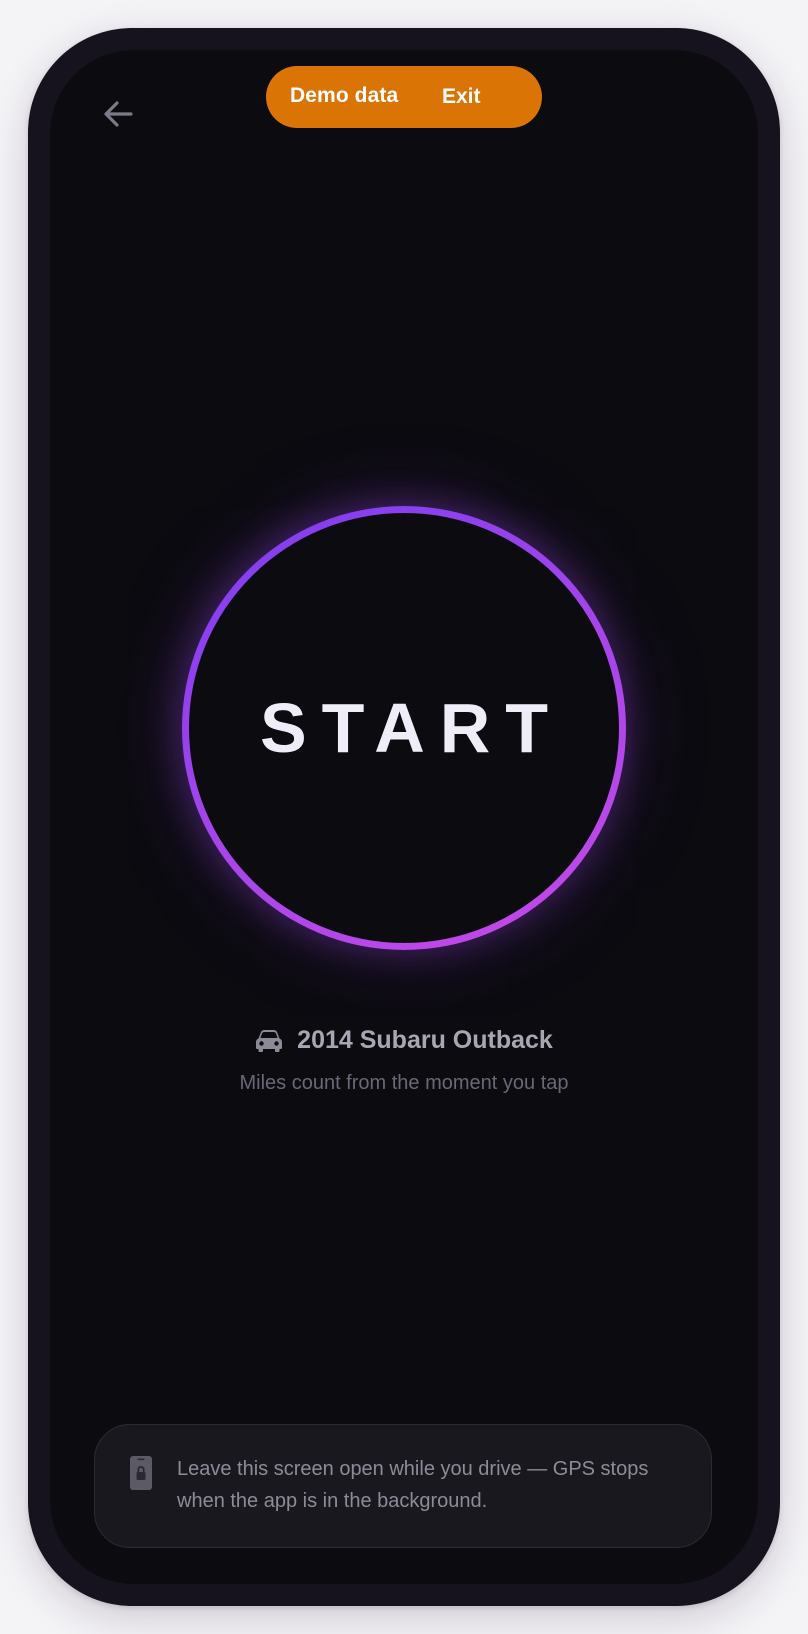 The image size is (808, 1634). I want to click on car-icon, so click(269, 1040).